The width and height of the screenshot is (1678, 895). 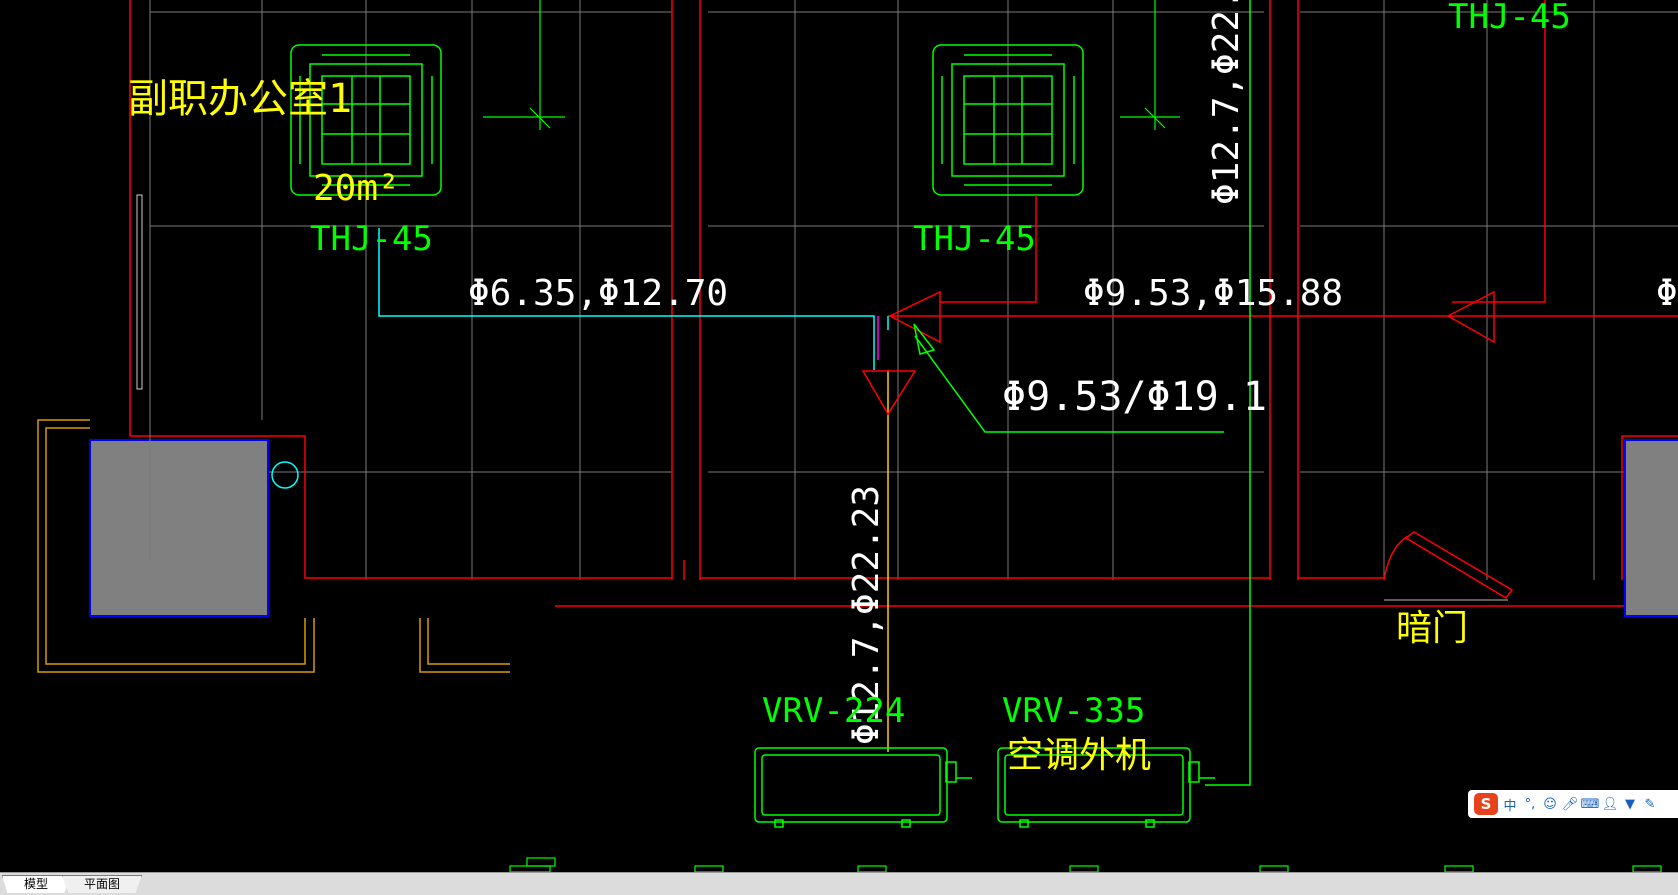 What do you see at coordinates (1667, 293) in the screenshot?
I see `pipe-size-right-partial: Φ` at bounding box center [1667, 293].